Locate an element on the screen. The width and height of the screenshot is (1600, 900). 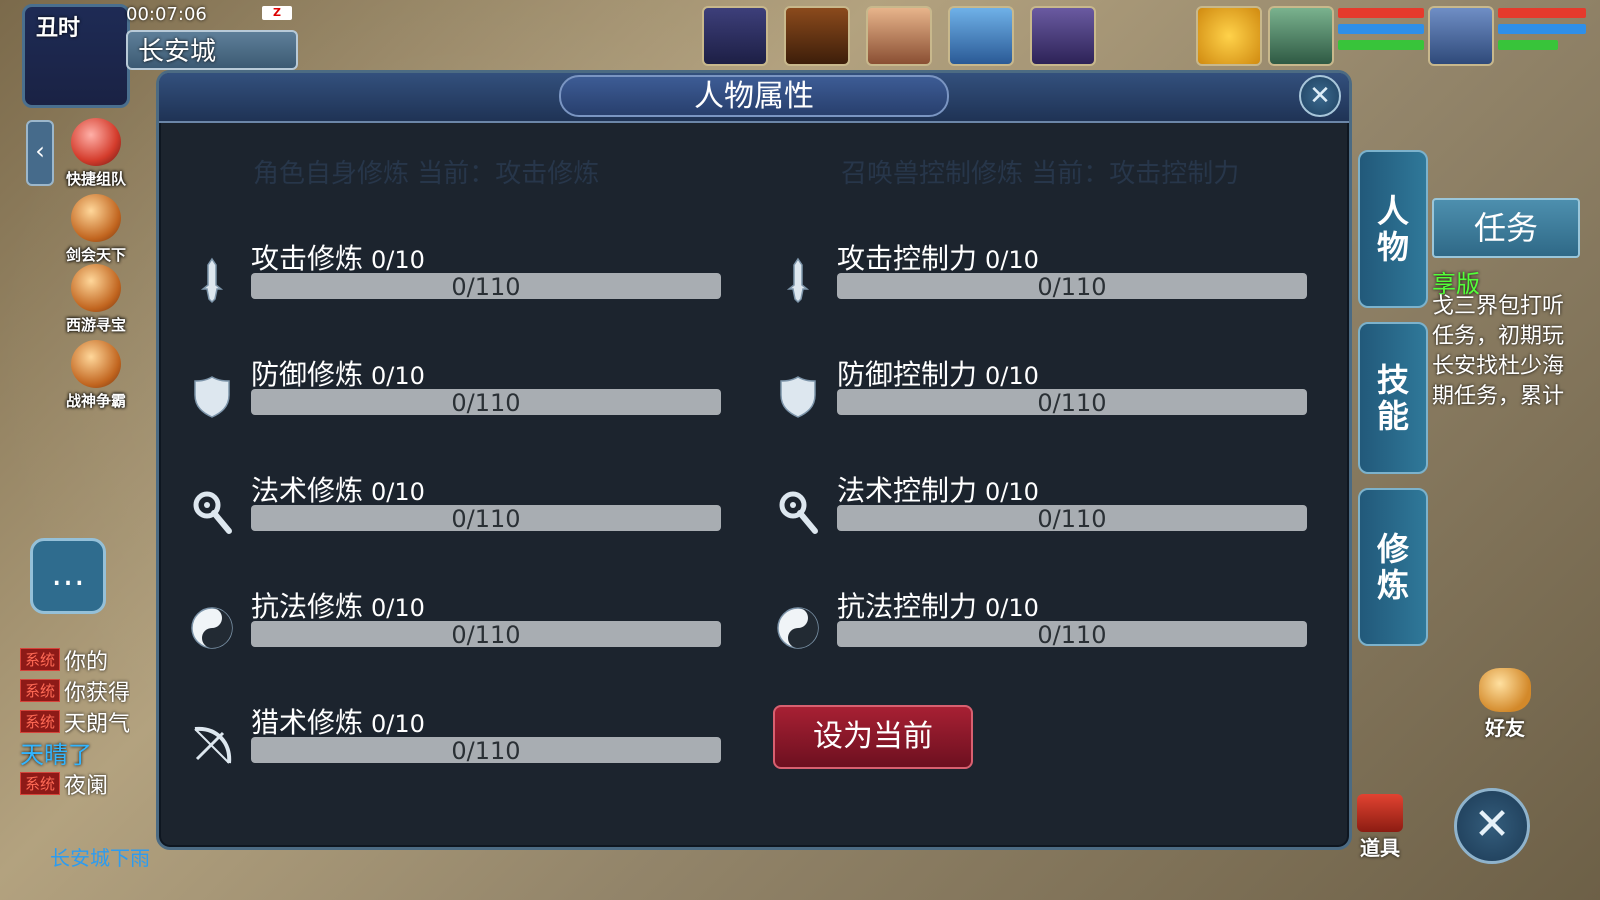
clock-readout: 00:07:06 is located at coordinates (166, 14).